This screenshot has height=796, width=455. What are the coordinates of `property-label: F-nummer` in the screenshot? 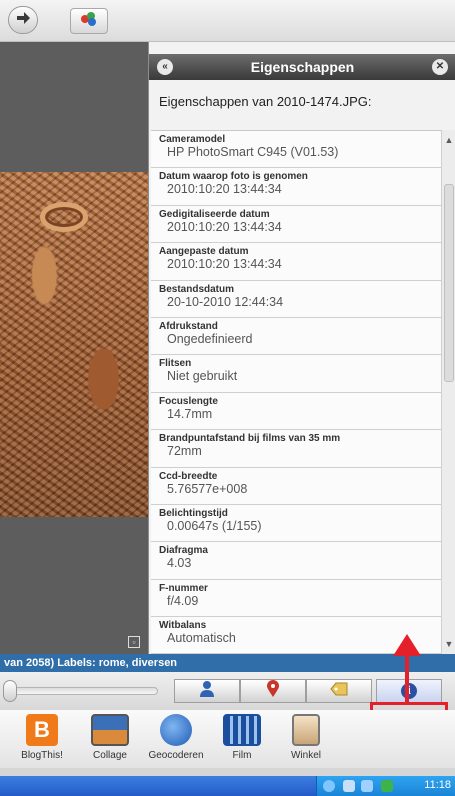 It's located at (183, 588).